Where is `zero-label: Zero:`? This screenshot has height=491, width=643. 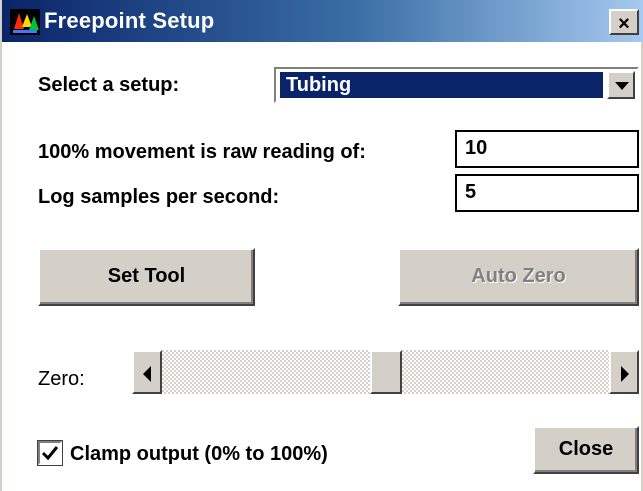 zero-label: Zero: is located at coordinates (61, 379).